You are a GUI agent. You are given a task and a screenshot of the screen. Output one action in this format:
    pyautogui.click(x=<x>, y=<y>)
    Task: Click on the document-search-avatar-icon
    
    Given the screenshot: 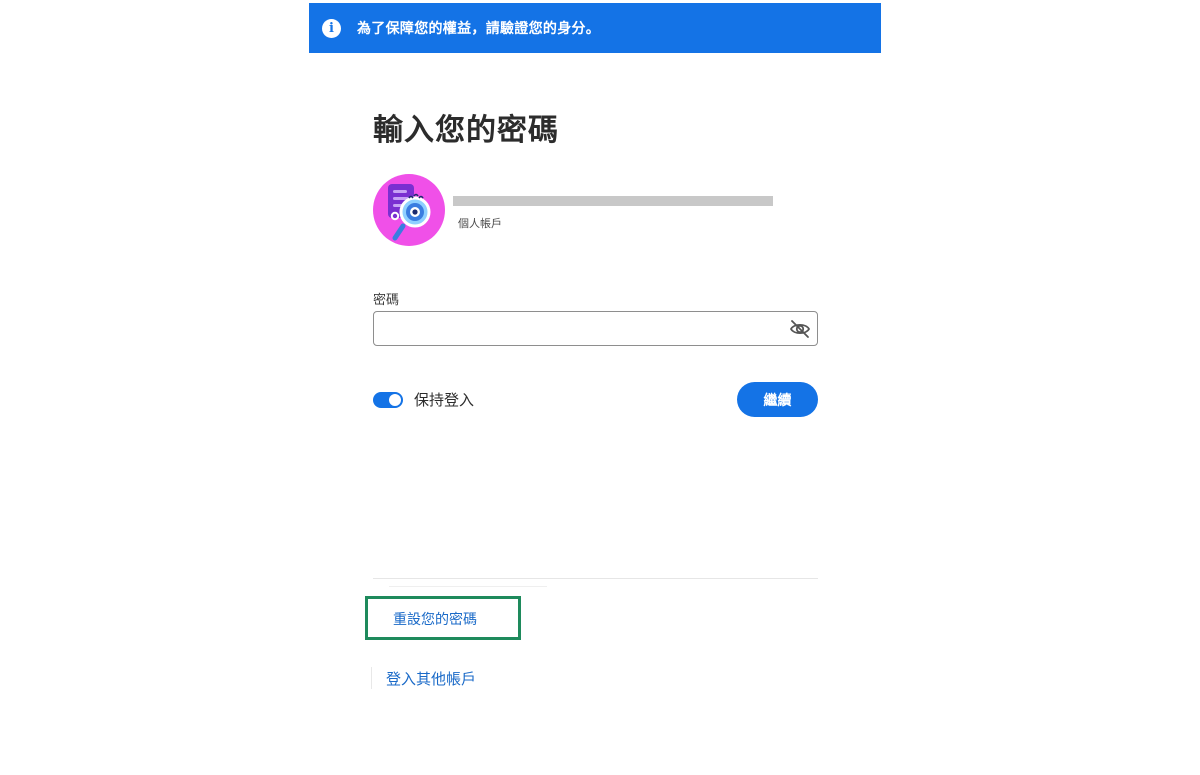 What is the action you would take?
    pyautogui.click(x=409, y=210)
    